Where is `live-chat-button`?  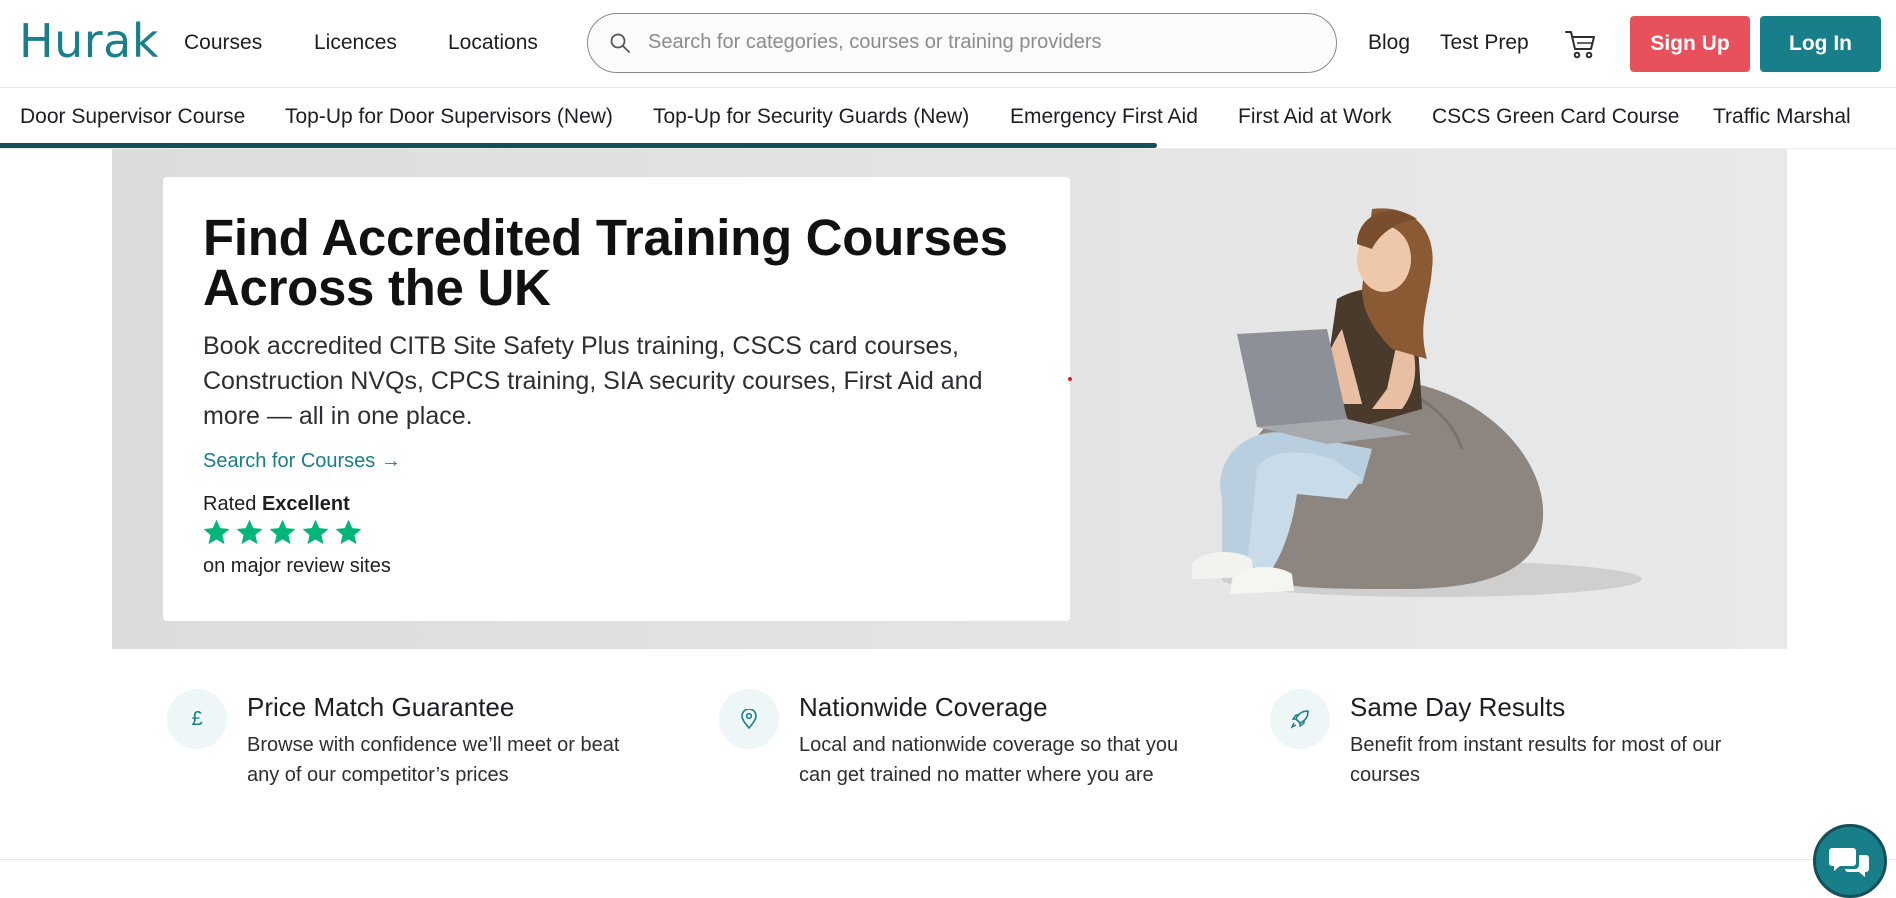 live-chat-button is located at coordinates (1850, 861).